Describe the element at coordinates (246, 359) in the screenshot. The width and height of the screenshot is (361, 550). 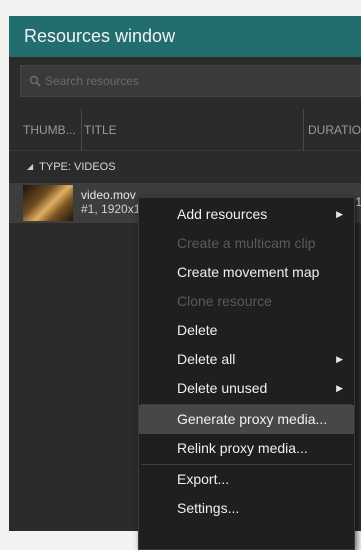
I see `menu-item-delete-all: Delete all ▶` at that location.